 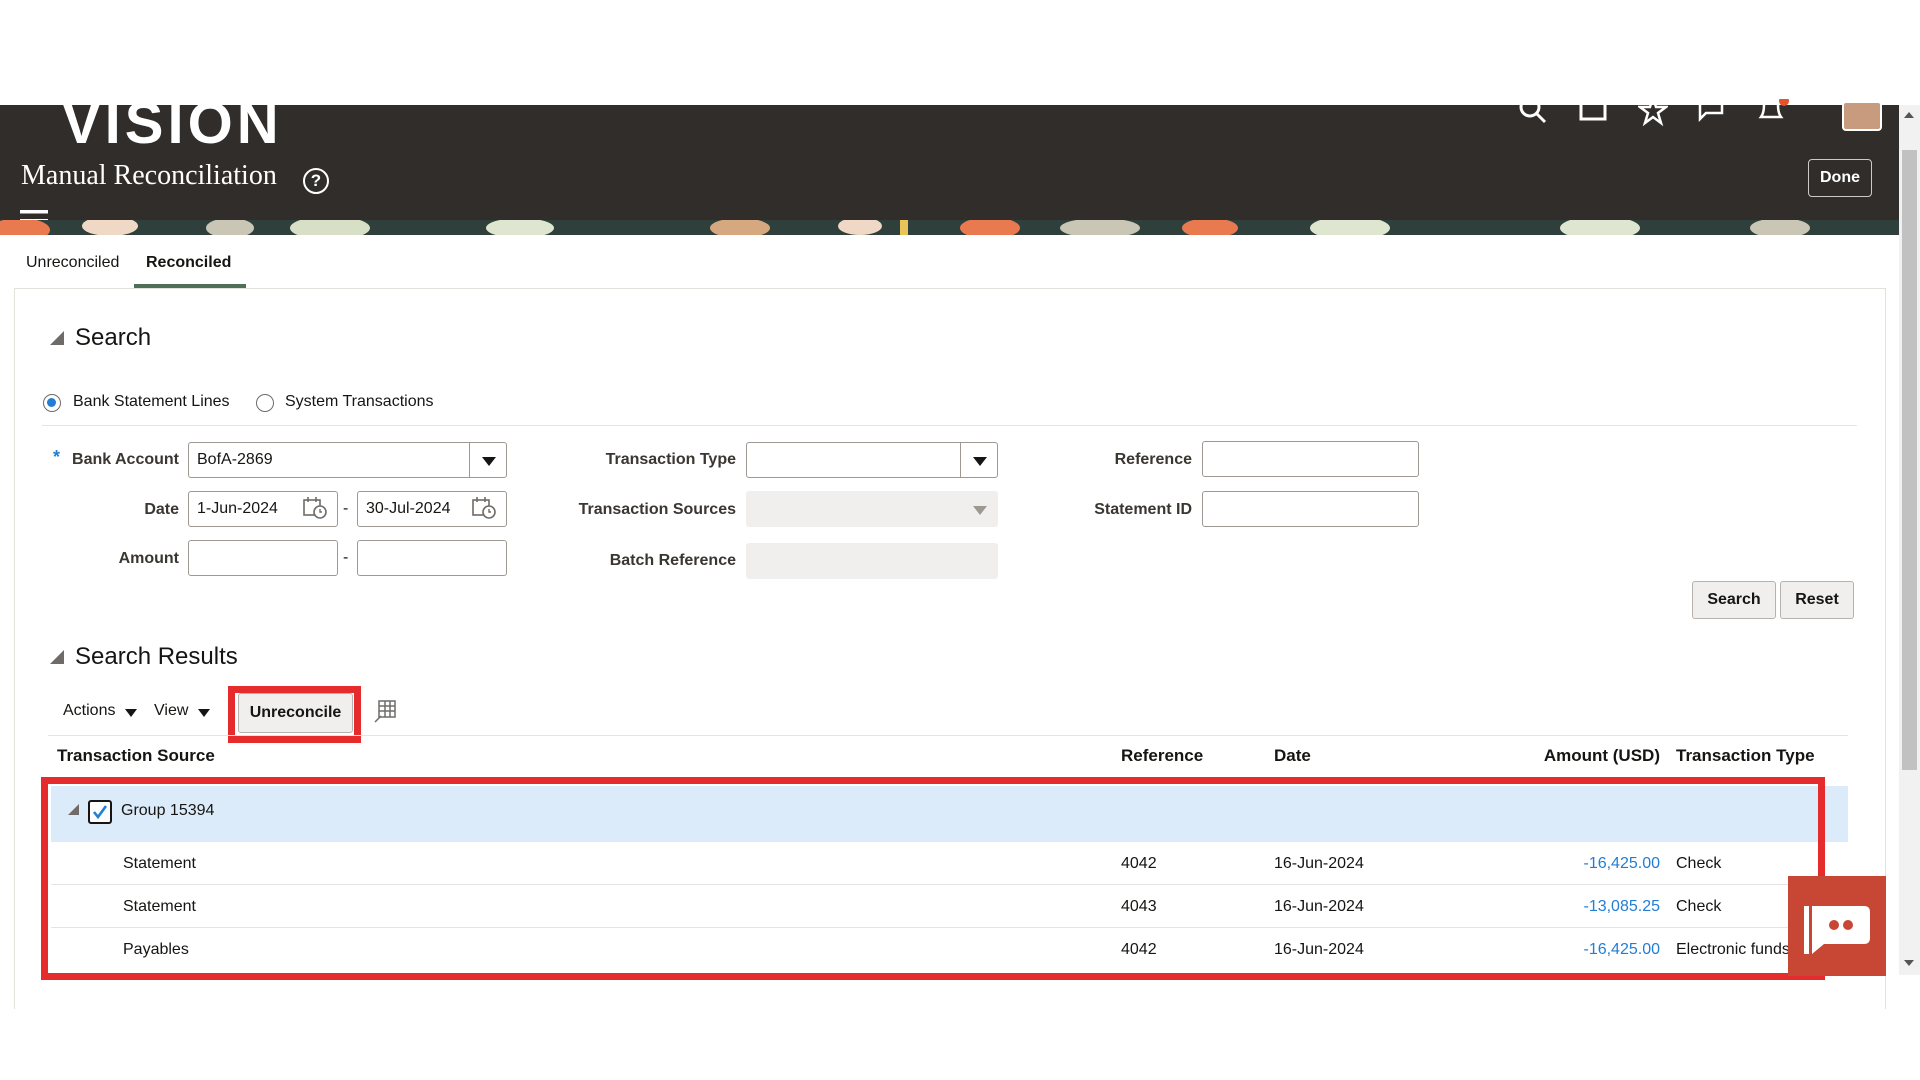 I want to click on amount-label: Amount, so click(x=148, y=558).